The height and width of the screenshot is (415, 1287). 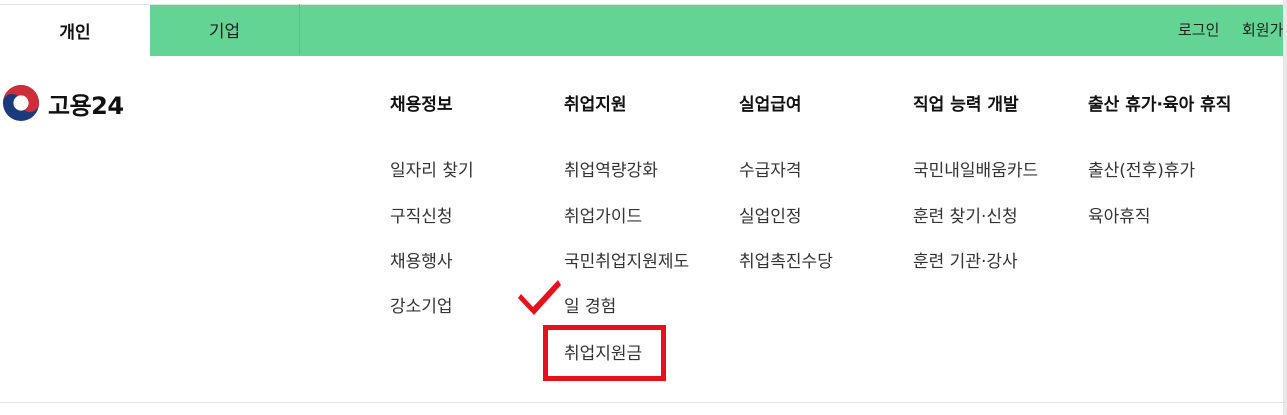 I want to click on menu-title-unemployment-benefits: 실업급여, so click(x=770, y=102).